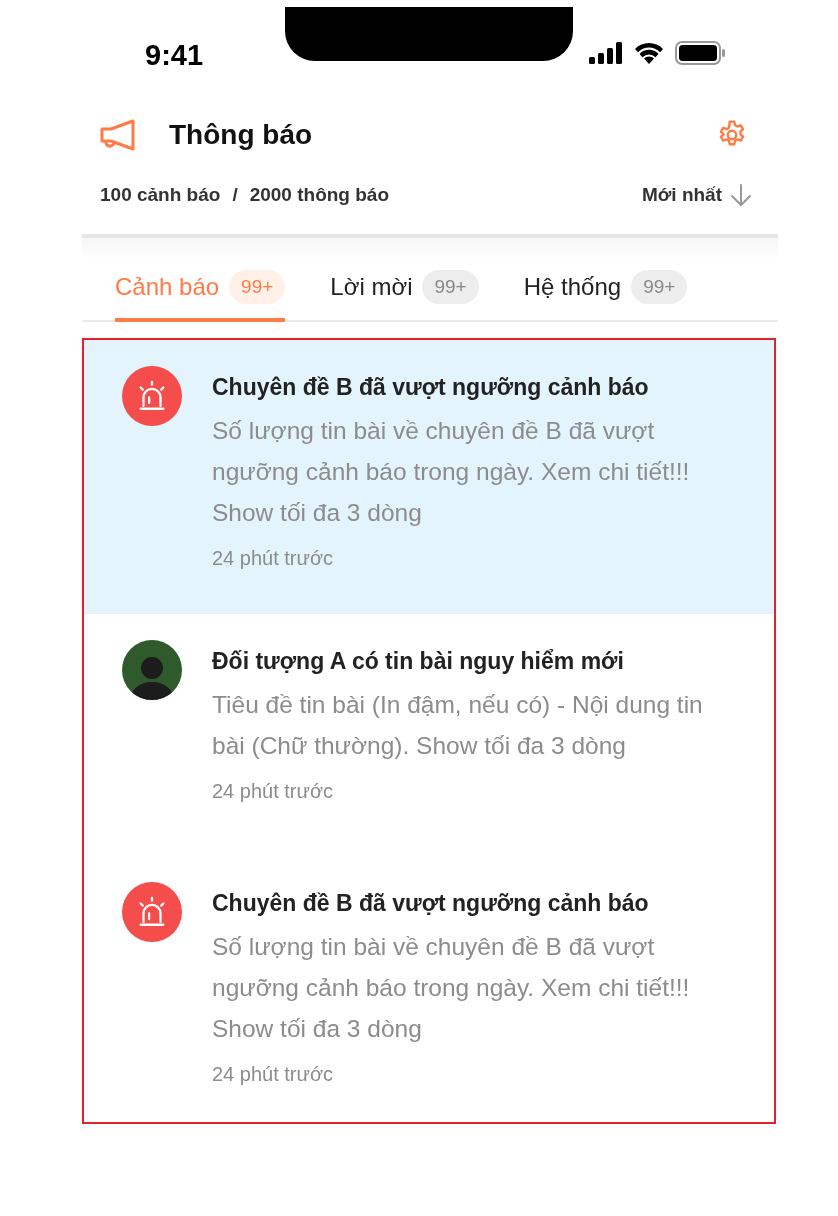  What do you see at coordinates (697, 195) in the screenshot?
I see `sort-button: Mới nhất` at bounding box center [697, 195].